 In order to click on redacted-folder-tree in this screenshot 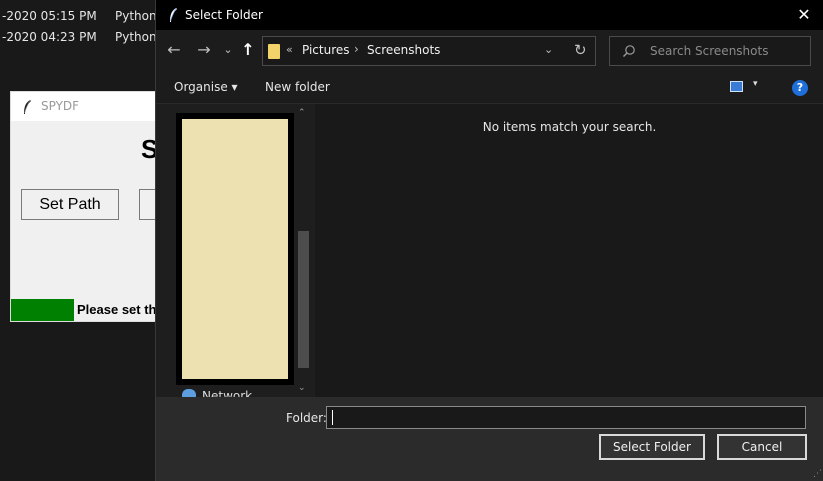, I will do `click(235, 249)`.